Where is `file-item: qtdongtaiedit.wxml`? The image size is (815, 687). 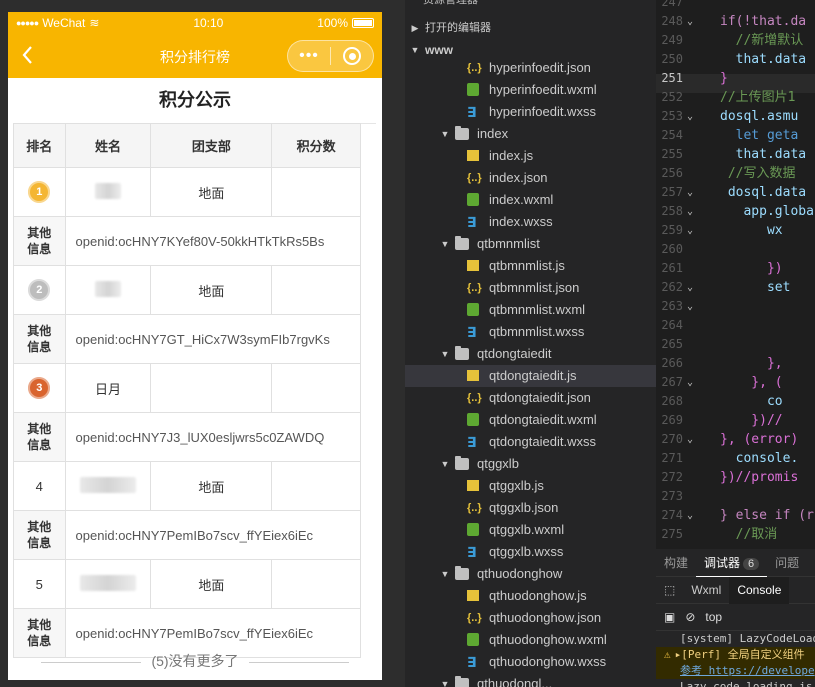 file-item: qtdongtaiedit.wxml is located at coordinates (530, 420).